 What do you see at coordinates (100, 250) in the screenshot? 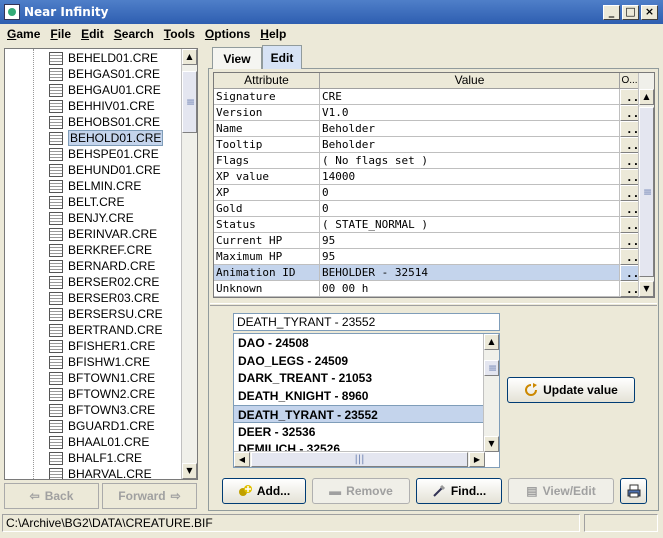
I see `tree-item: BERKREF.CRE` at bounding box center [100, 250].